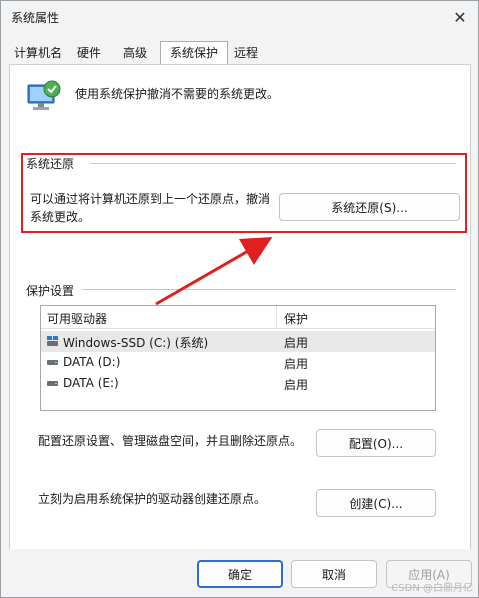 Image resolution: width=479 pixels, height=598 pixels. Describe the element at coordinates (150, 208) in the screenshot. I see `restore-description: 可以通过将计算机还原到上一个还原点，撤消系统更改。` at that location.